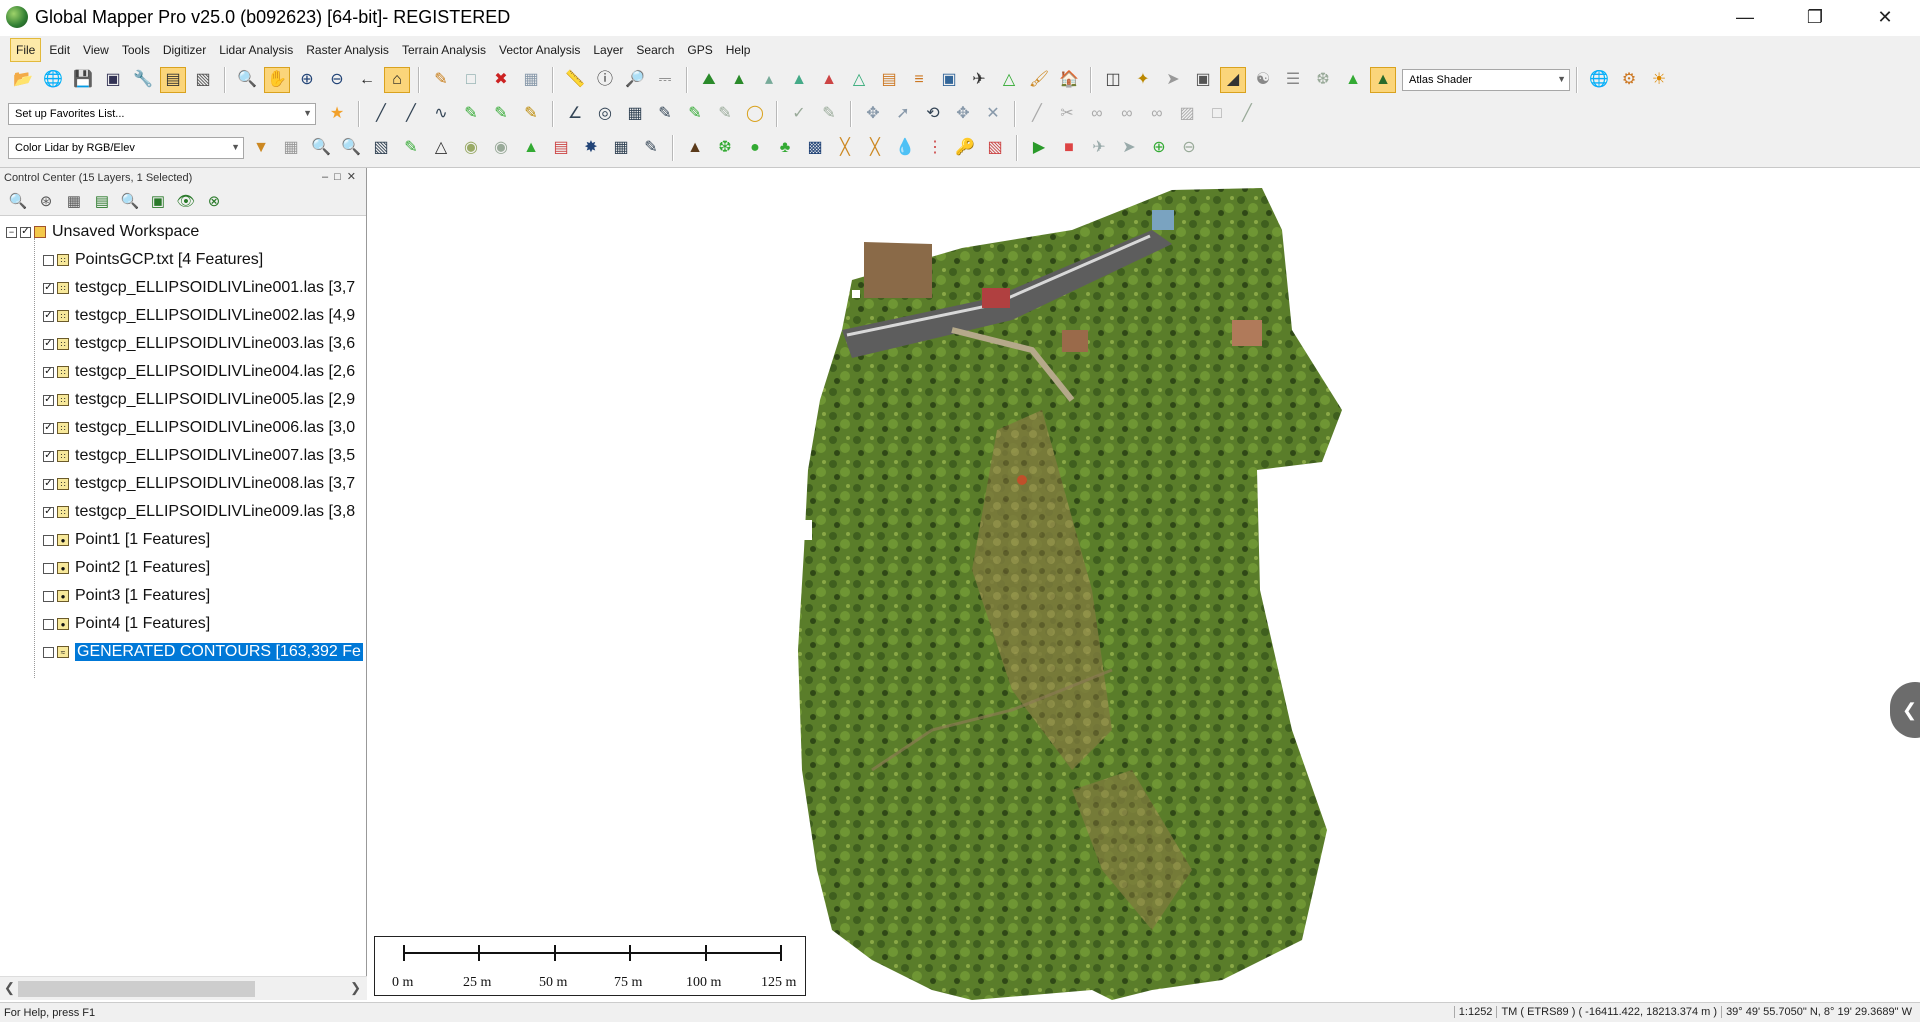 This screenshot has width=1920, height=1022. I want to click on overlay-control-icon: ▣, so click(113, 80).